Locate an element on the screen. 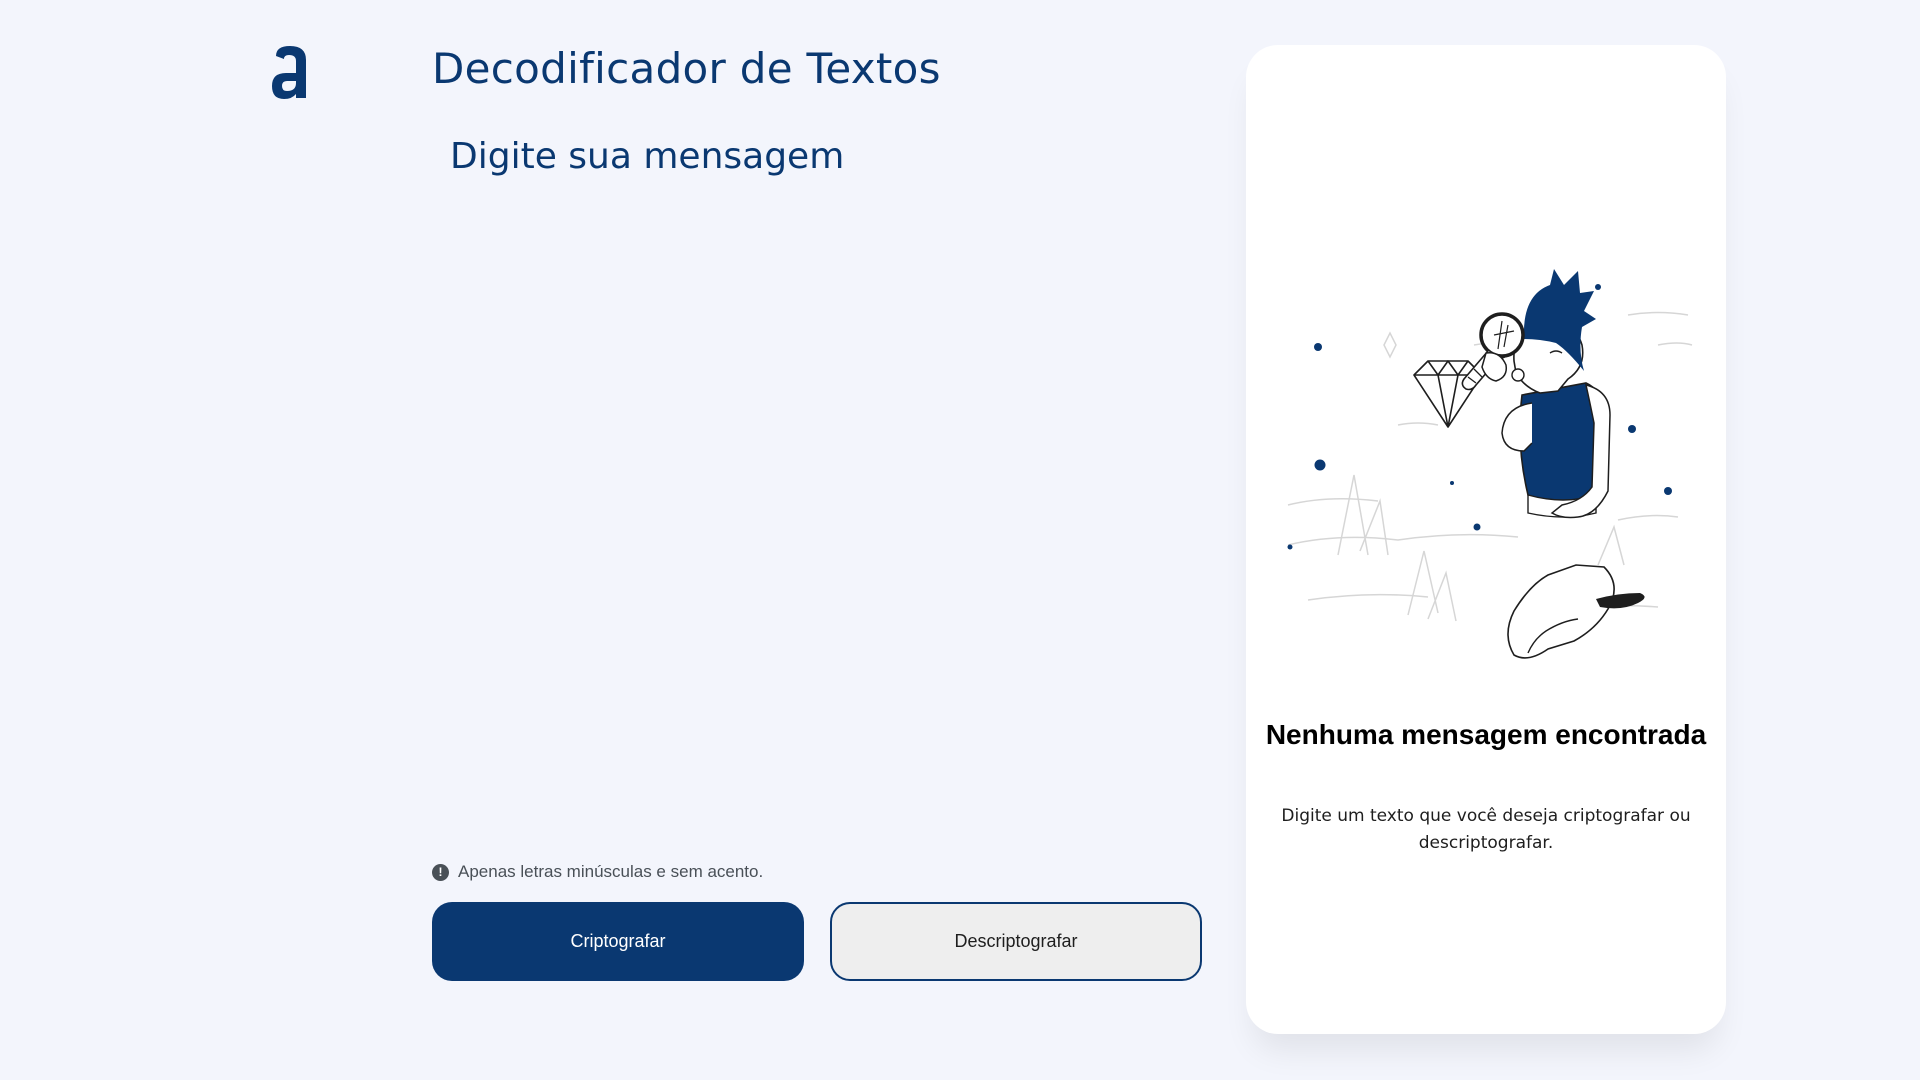 This screenshot has height=1080, width=1920. input-hint: ! Apenas letras minúsculas e sem acento. is located at coordinates (597, 872).